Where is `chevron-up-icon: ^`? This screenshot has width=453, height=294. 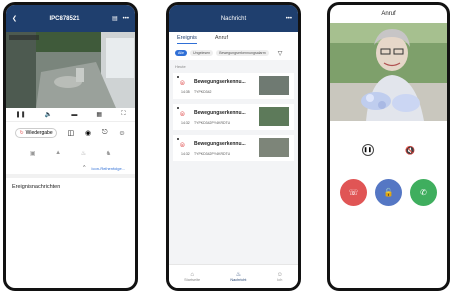
chevron-up-icon: ^ is located at coordinates (84, 168).